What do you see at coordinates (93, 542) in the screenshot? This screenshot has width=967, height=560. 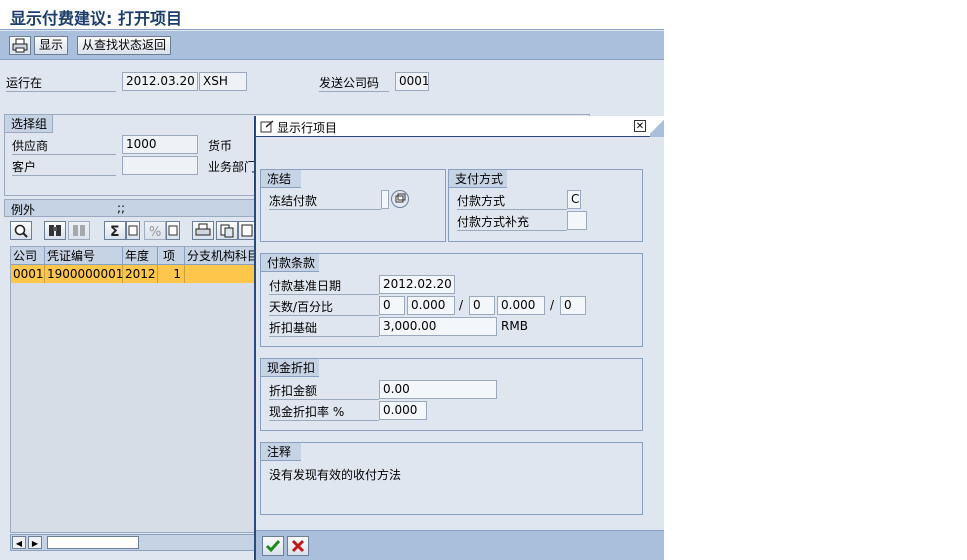 I see `scroll-thumb` at bounding box center [93, 542].